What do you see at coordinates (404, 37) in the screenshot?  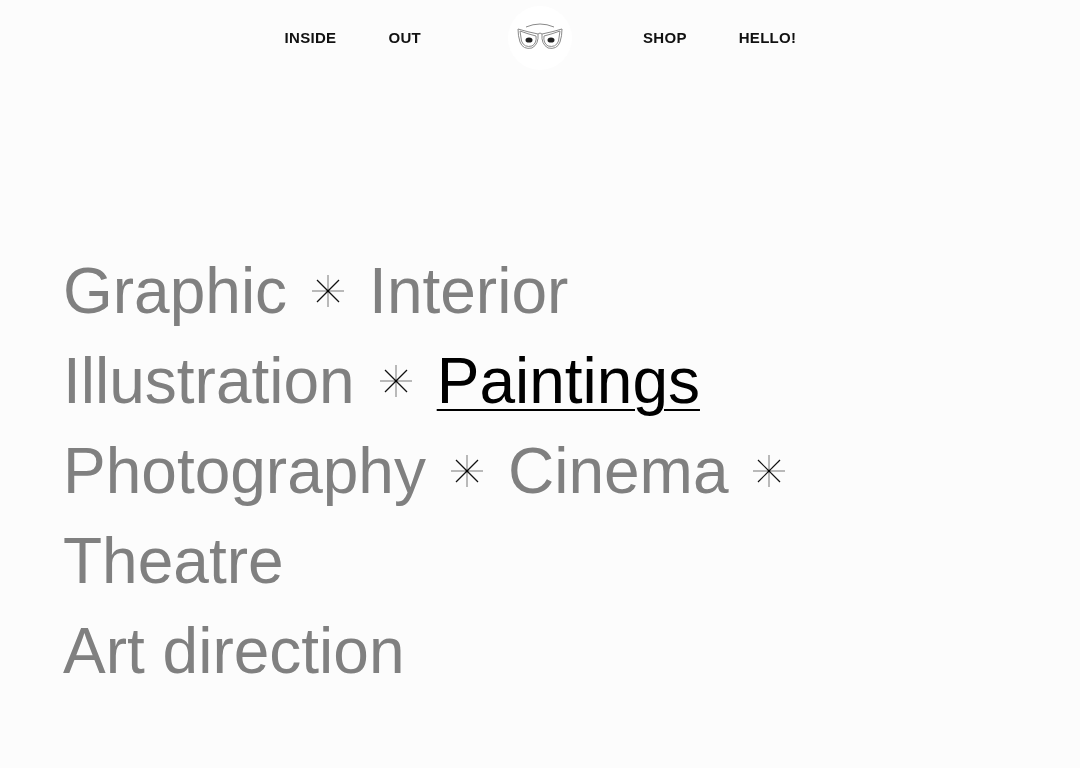 I see `nav-link: OUT` at bounding box center [404, 37].